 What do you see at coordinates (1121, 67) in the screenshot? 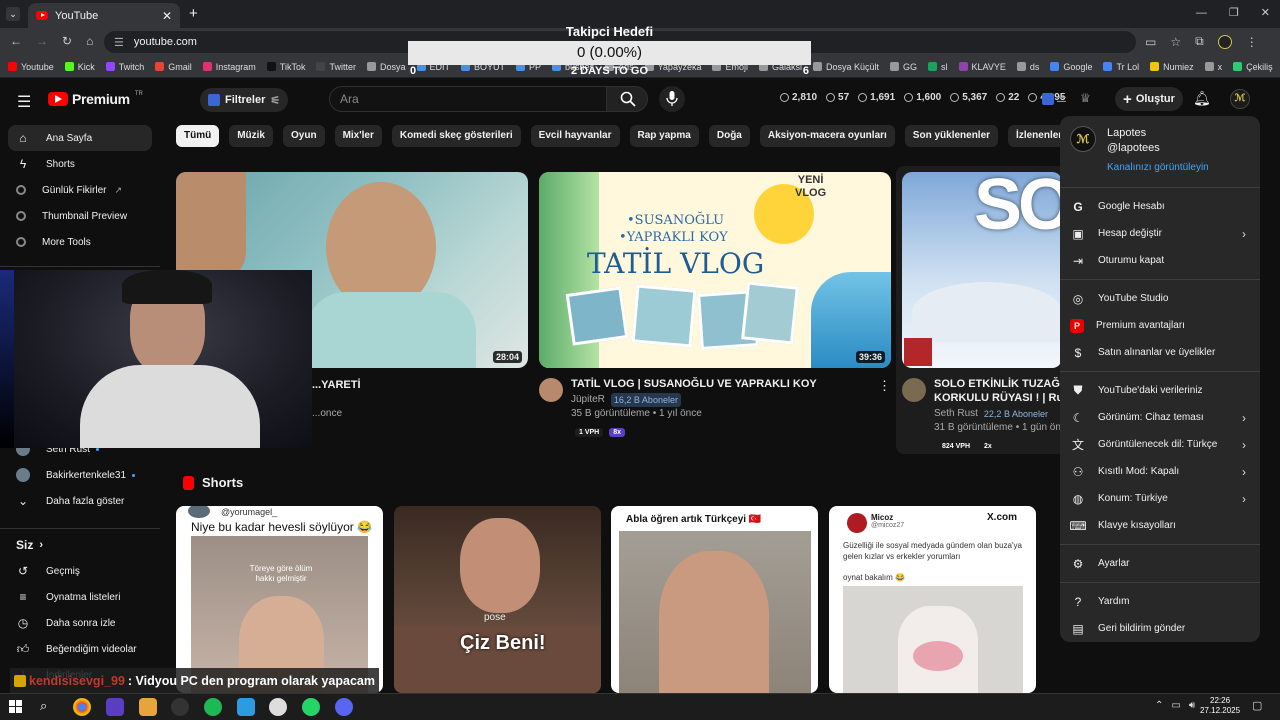
I see `bookmark-item: Tr Lol` at bounding box center [1121, 67].